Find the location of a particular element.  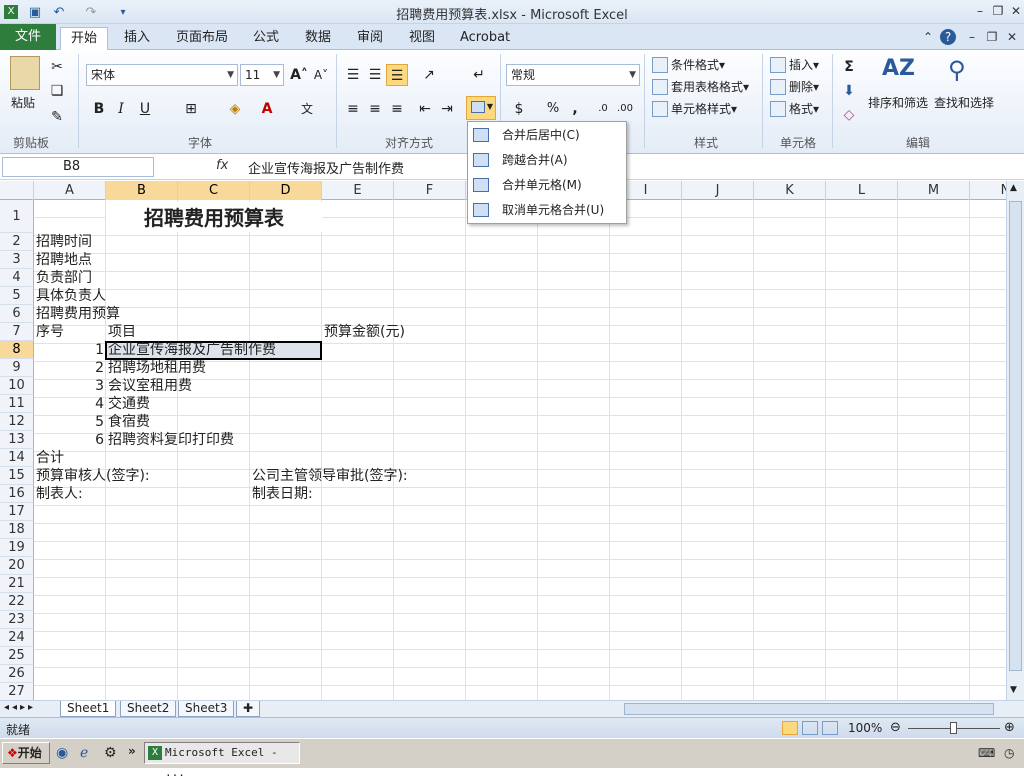

item-name: 食宿费 is located at coordinates (129, 422).